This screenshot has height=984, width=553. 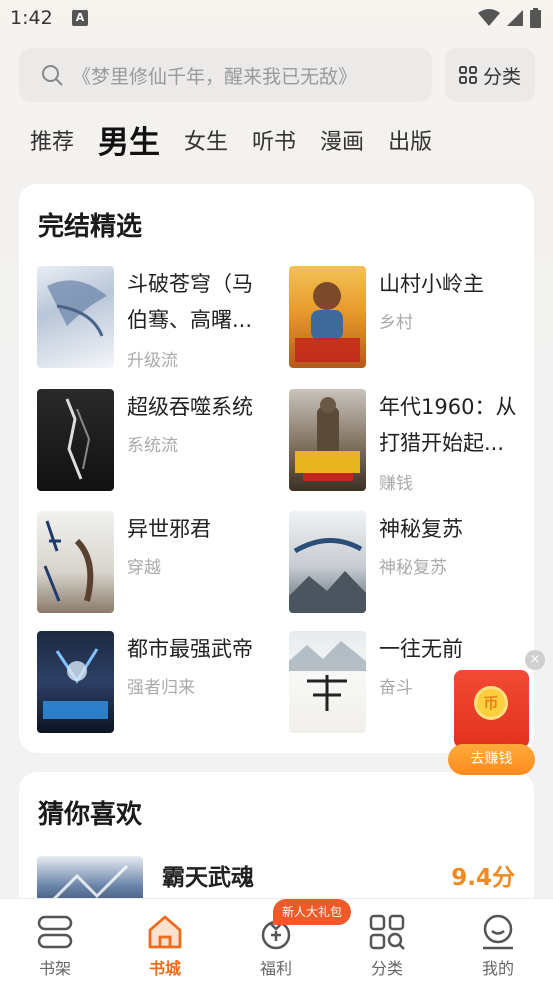 I want to click on book-item: 山村小岭主 乡村, so click(x=409, y=318).